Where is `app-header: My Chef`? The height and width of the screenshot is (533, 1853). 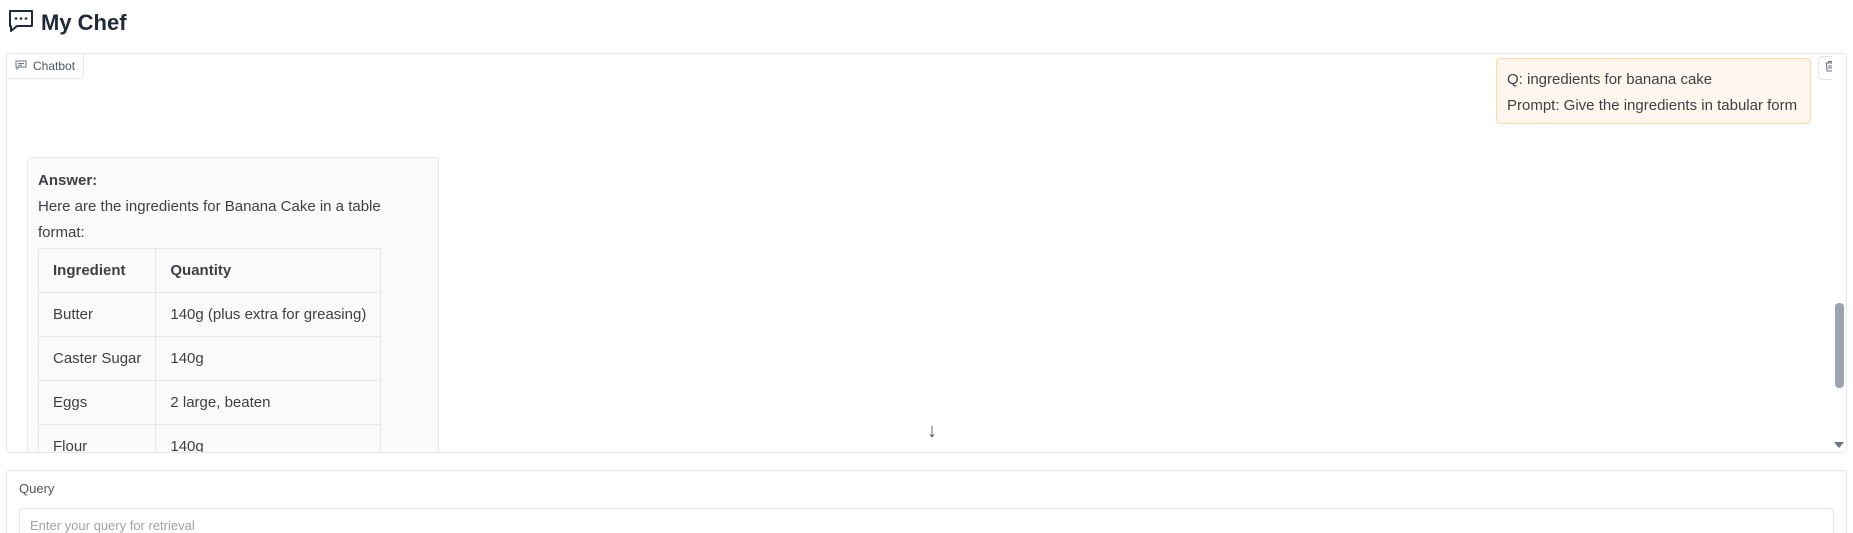
app-header: My Chef is located at coordinates (67, 23).